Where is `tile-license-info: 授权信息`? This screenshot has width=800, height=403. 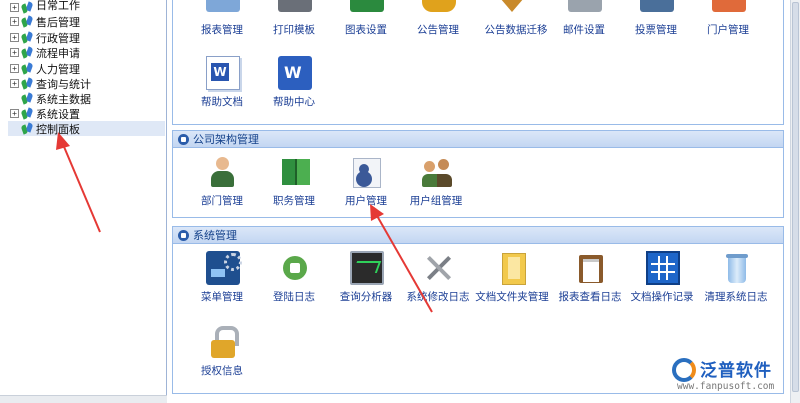 tile-license-info: 授权信息 is located at coordinates (222, 355).